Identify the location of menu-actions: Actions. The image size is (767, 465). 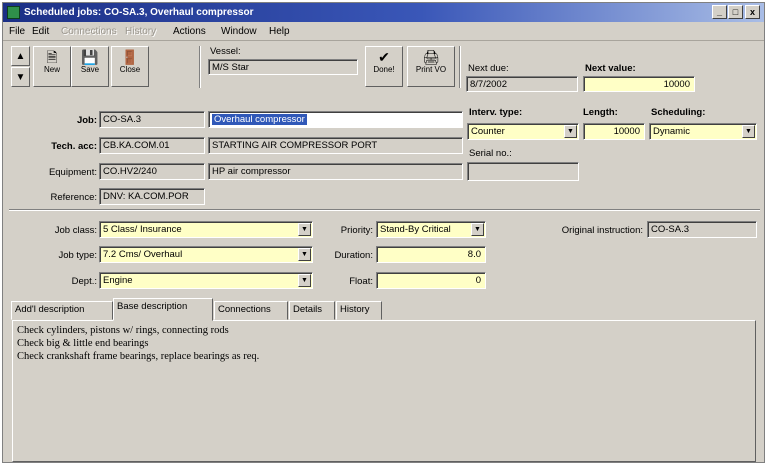
(189, 31).